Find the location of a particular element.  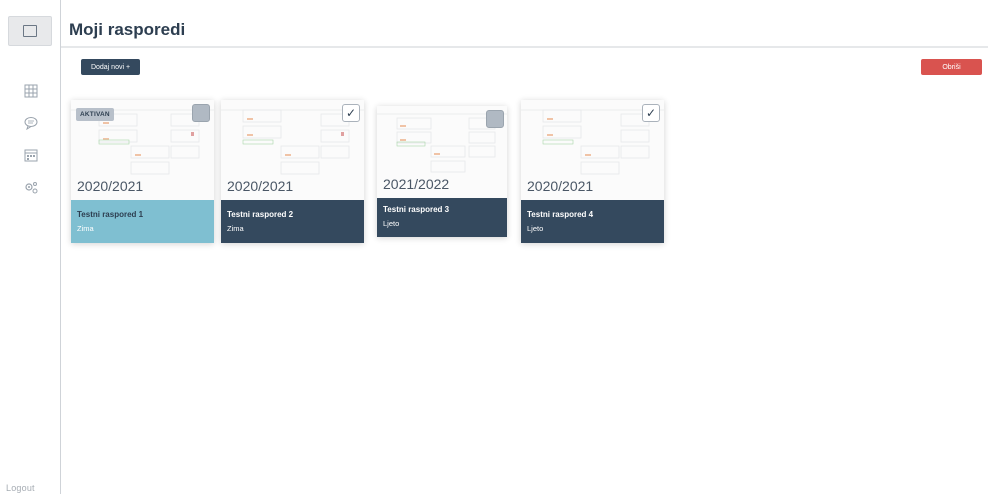

settings-icon is located at coordinates (31, 188).